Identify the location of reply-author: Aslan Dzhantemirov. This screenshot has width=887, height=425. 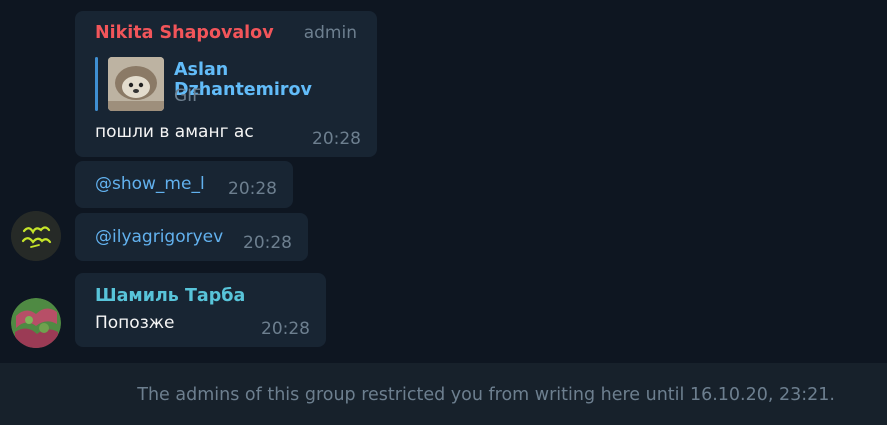
(243, 80).